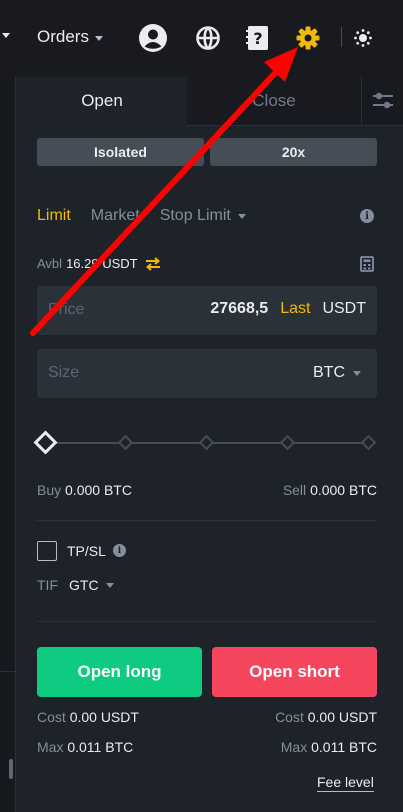 This screenshot has width=403, height=812. Describe the element at coordinates (100, 747) in the screenshot. I see `max-long-value: 0.011 BTC` at that location.